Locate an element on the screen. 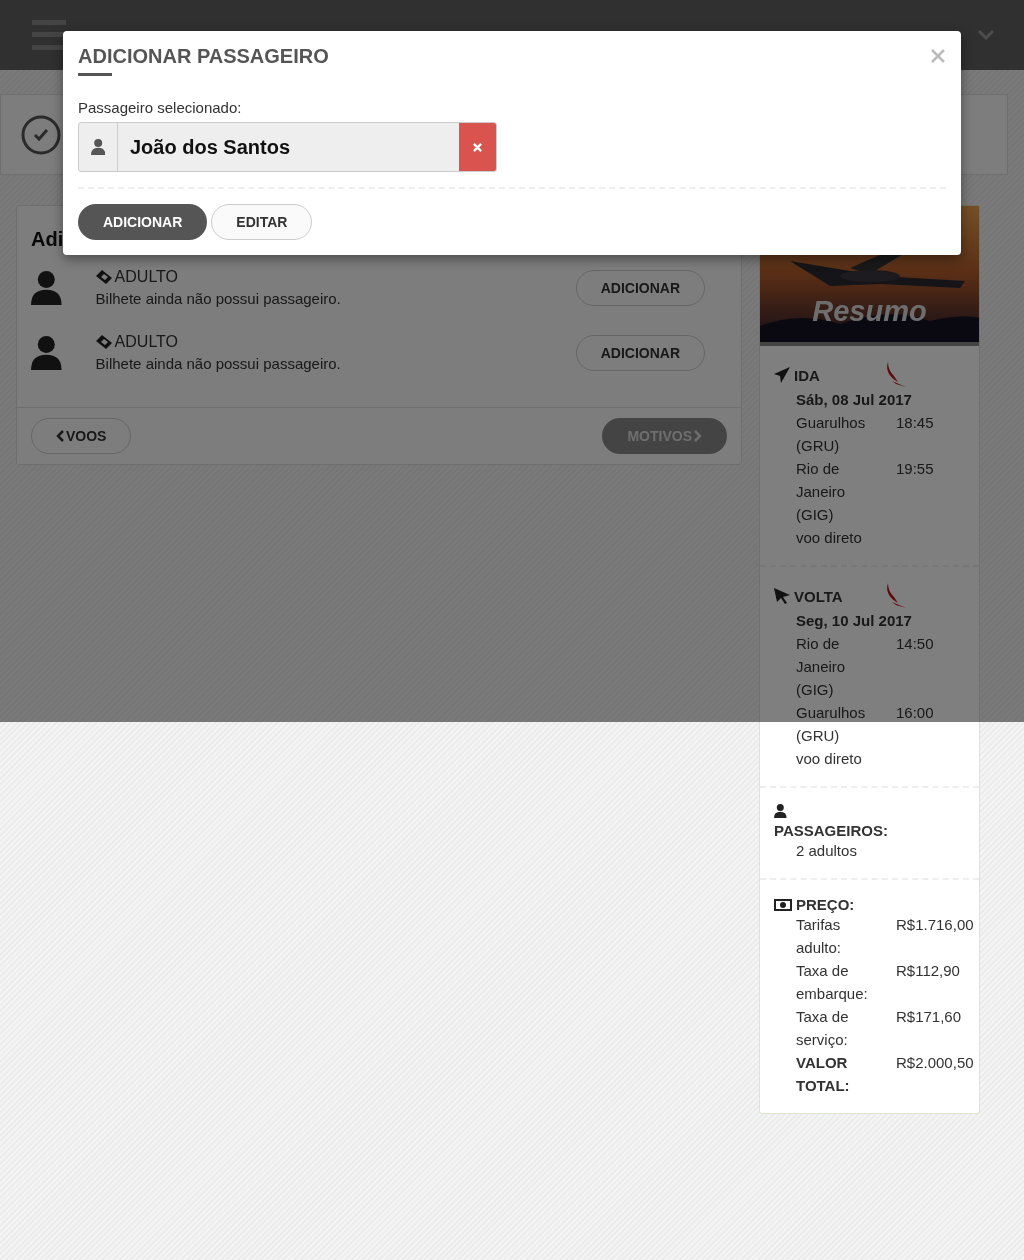  price-label: PREÇO: is located at coordinates (825, 904).